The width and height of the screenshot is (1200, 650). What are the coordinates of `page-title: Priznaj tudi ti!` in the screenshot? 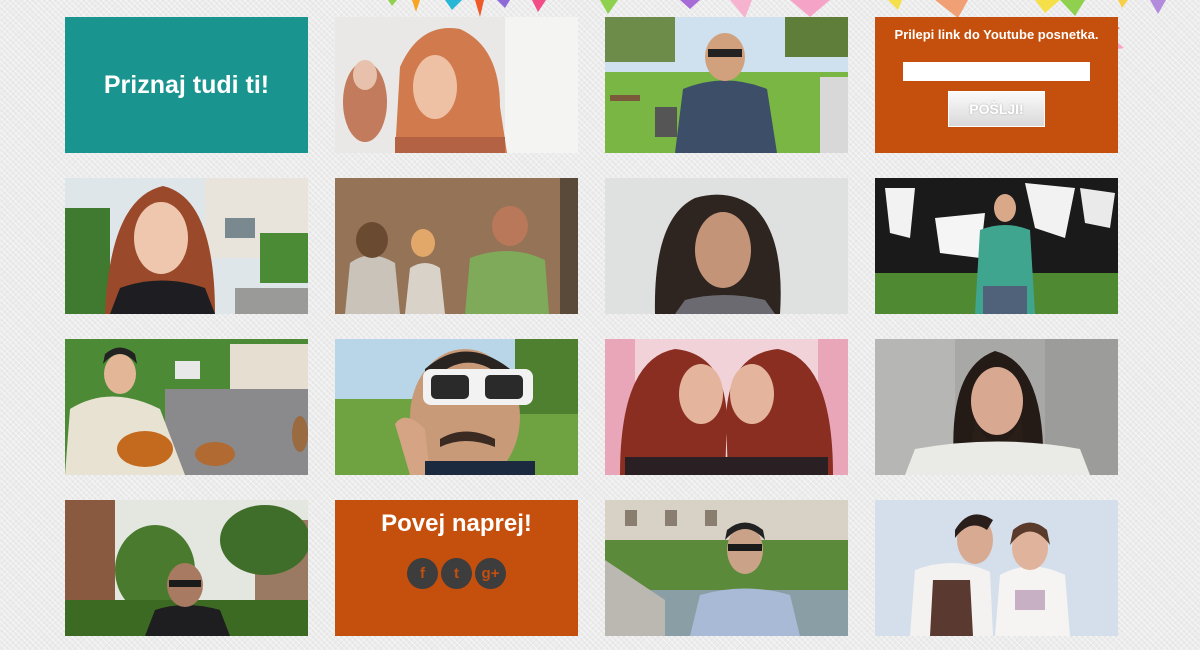 It's located at (186, 84).